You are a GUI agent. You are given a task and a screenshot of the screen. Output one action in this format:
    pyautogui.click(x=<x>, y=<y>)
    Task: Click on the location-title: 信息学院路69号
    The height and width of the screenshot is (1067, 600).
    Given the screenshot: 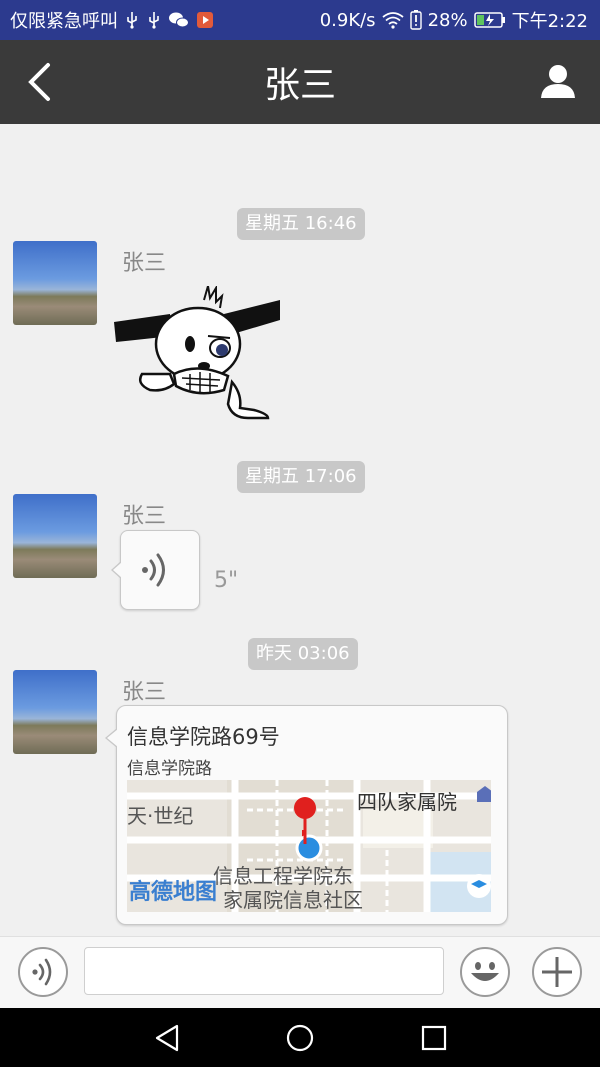 What is the action you would take?
    pyautogui.click(x=203, y=737)
    